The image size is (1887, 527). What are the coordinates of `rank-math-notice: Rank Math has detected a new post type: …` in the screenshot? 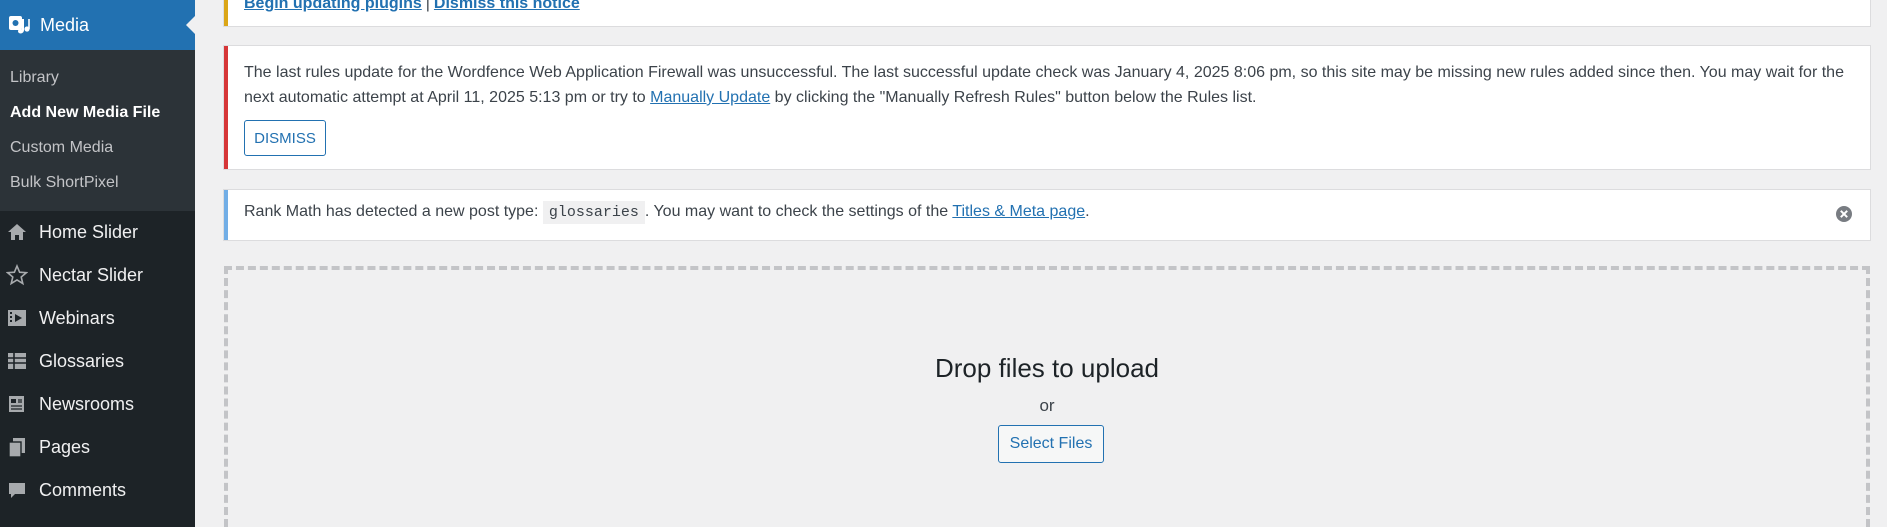 It's located at (1047, 215).